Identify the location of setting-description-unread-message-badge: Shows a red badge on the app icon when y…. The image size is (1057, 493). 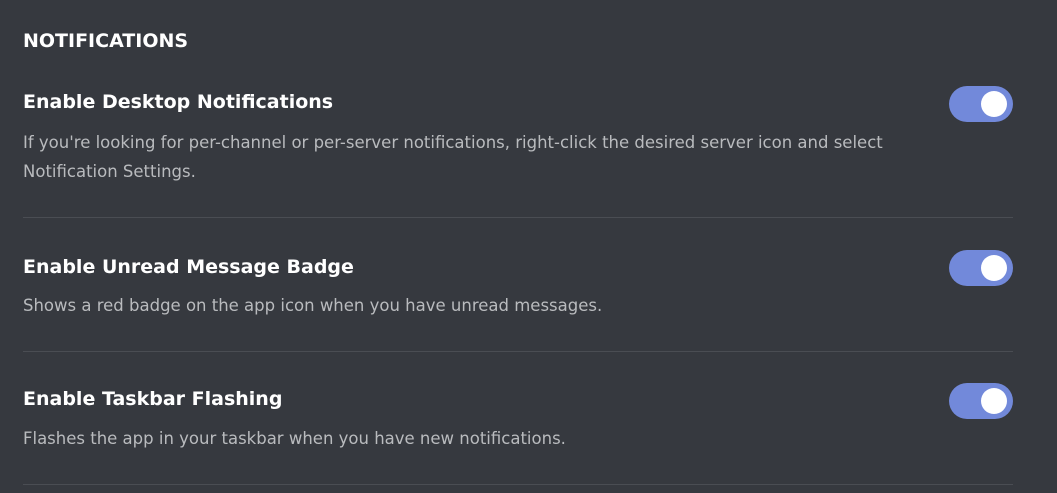
(313, 305).